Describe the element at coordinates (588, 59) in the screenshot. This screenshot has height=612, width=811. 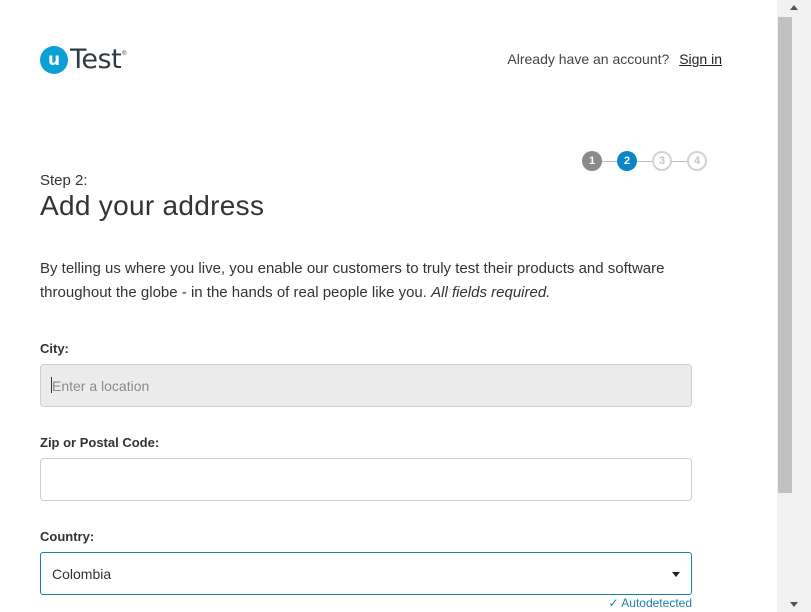
I see `account-prompt-text: Already have an account?` at that location.